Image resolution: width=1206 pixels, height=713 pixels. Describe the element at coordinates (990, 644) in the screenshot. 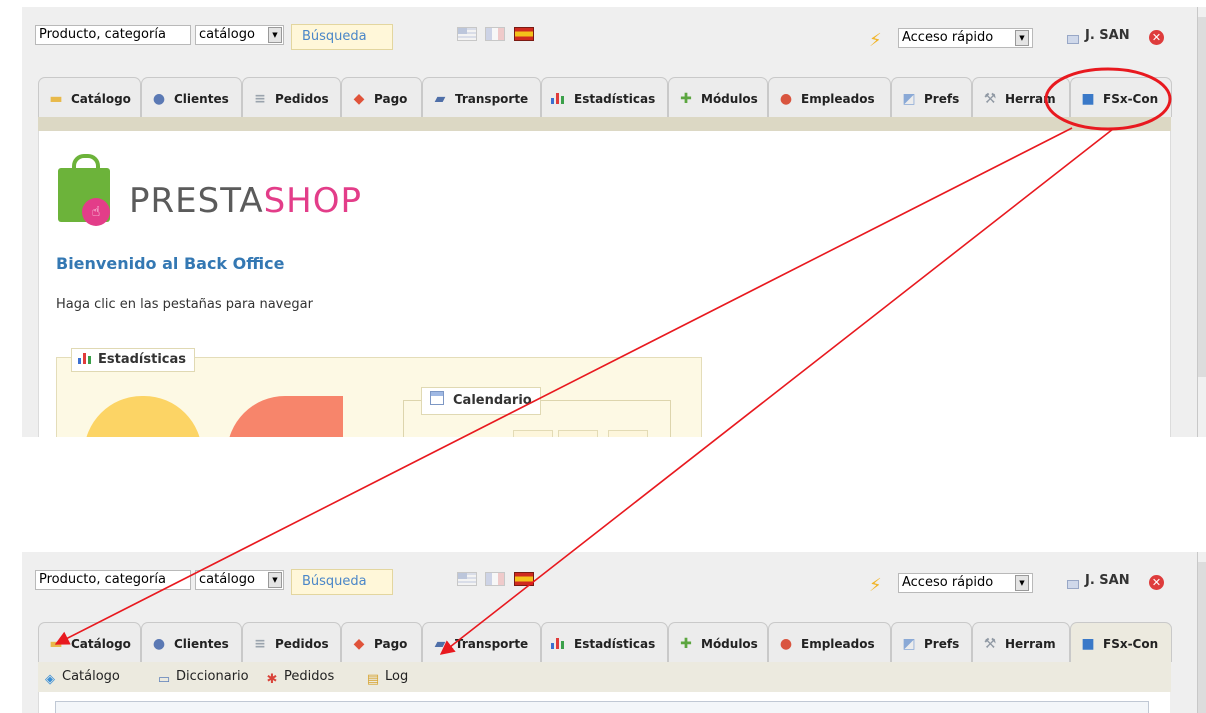

I see `wrench-icon: ⚒` at that location.